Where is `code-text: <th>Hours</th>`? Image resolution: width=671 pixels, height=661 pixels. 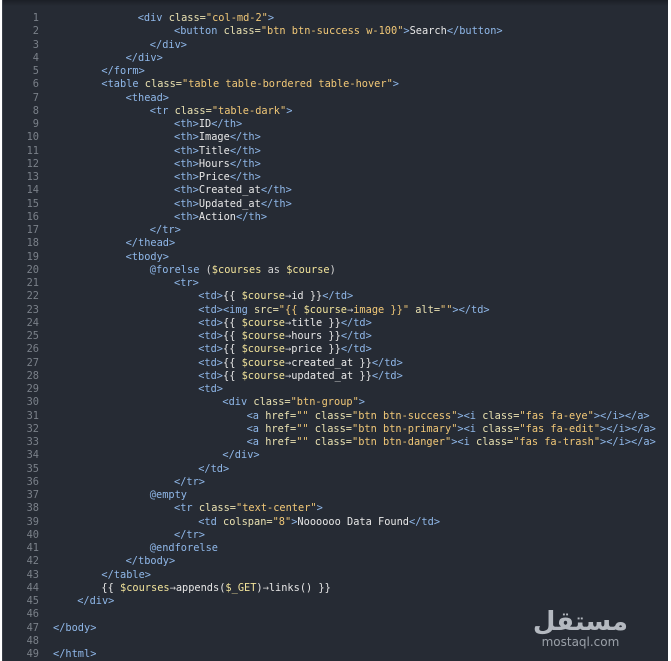
code-text: <th>Hours</th> is located at coordinates (217, 164).